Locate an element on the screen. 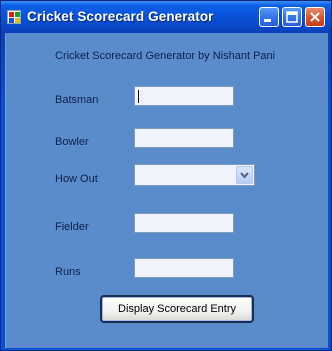 This screenshot has width=332, height=351. bowler-input is located at coordinates (184, 138).